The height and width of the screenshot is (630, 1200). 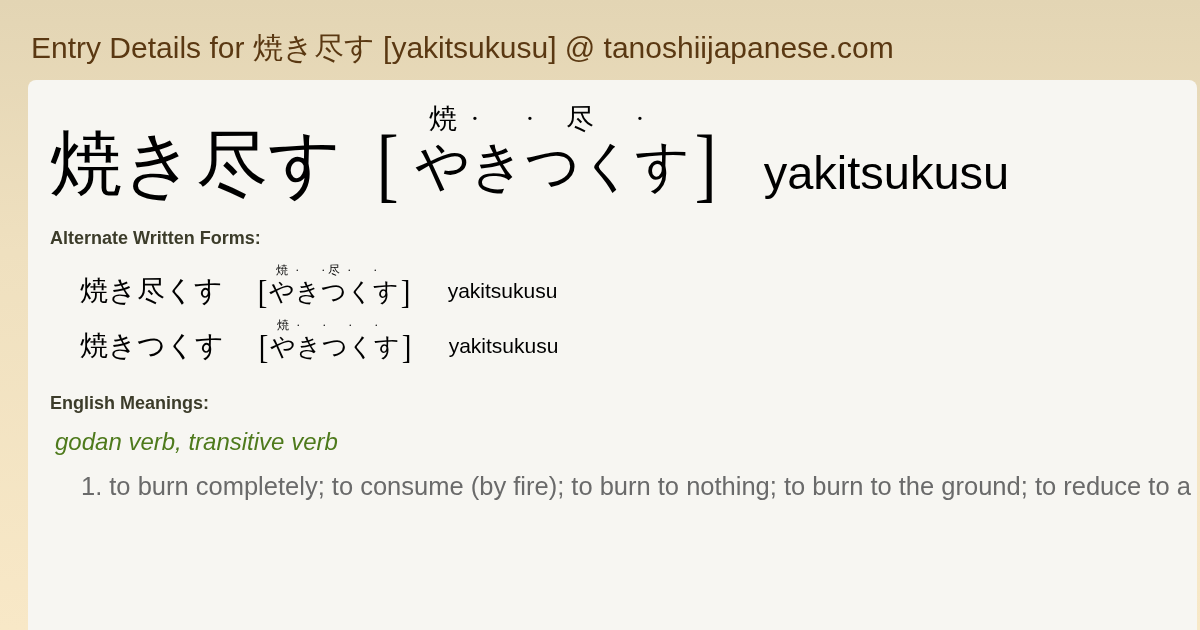 I want to click on written-form: 焼きつくす, so click(x=152, y=345).